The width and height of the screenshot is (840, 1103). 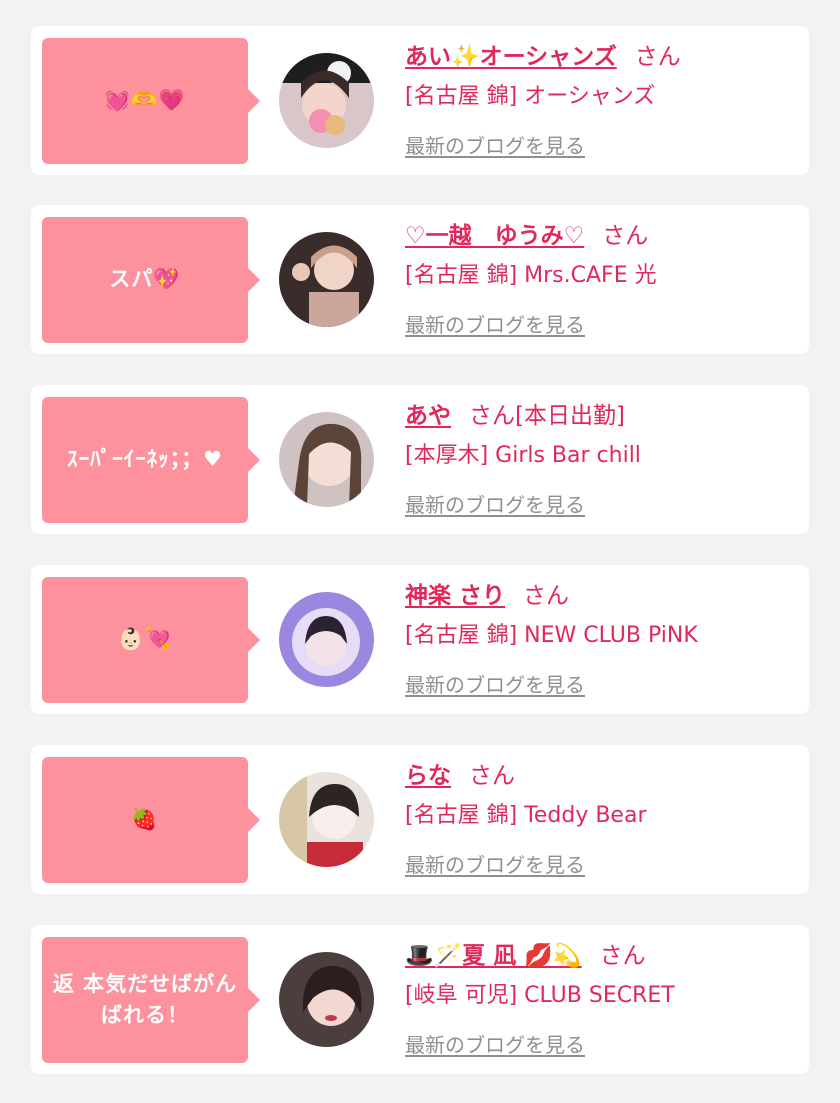 I want to click on message-bubble: 返 本気だせばがんばれる！, so click(x=151, y=1000).